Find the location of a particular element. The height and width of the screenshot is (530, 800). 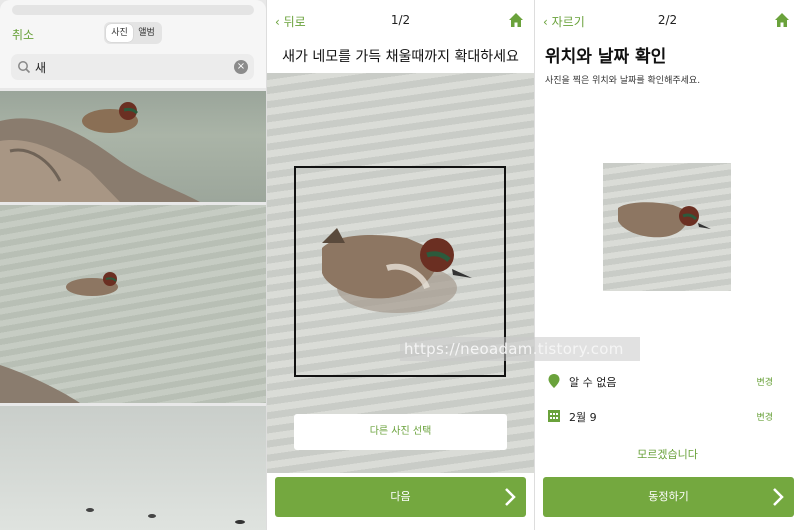

duck-thumbnail-image is located at coordinates (664, 220).